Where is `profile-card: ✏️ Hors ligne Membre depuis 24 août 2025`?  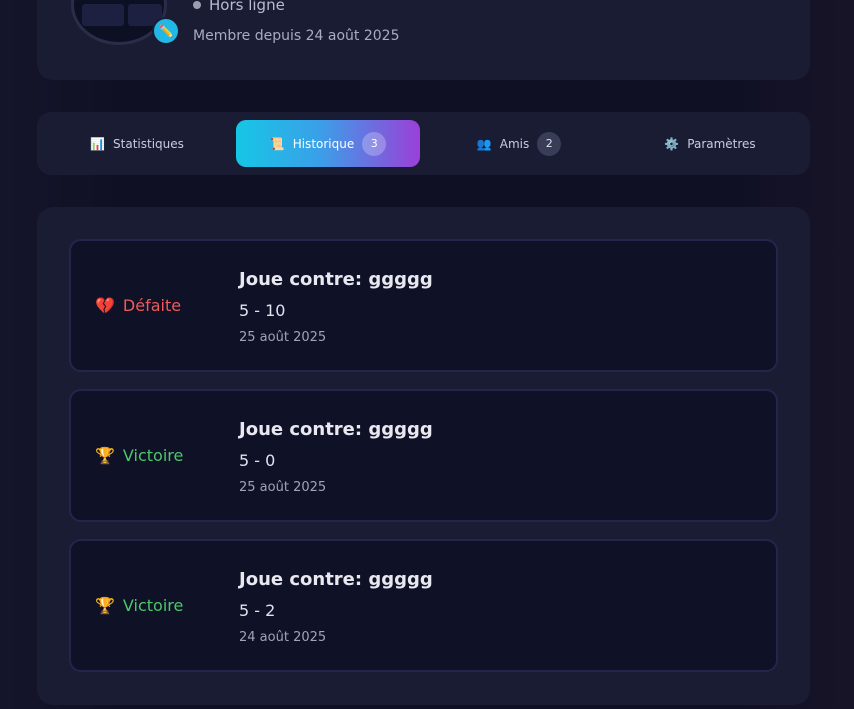 profile-card: ✏️ Hors ligne Membre depuis 24 août 2025 is located at coordinates (423, 40).